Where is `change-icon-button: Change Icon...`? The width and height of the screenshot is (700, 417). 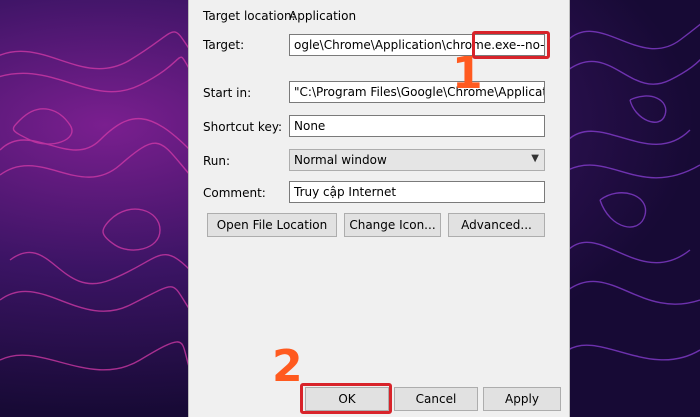
change-icon-button: Change Icon... is located at coordinates (392, 225).